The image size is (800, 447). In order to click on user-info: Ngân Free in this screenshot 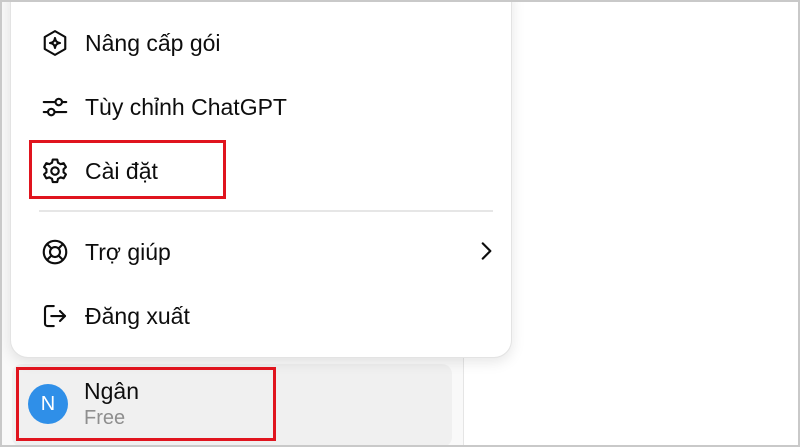, I will do `click(111, 404)`.